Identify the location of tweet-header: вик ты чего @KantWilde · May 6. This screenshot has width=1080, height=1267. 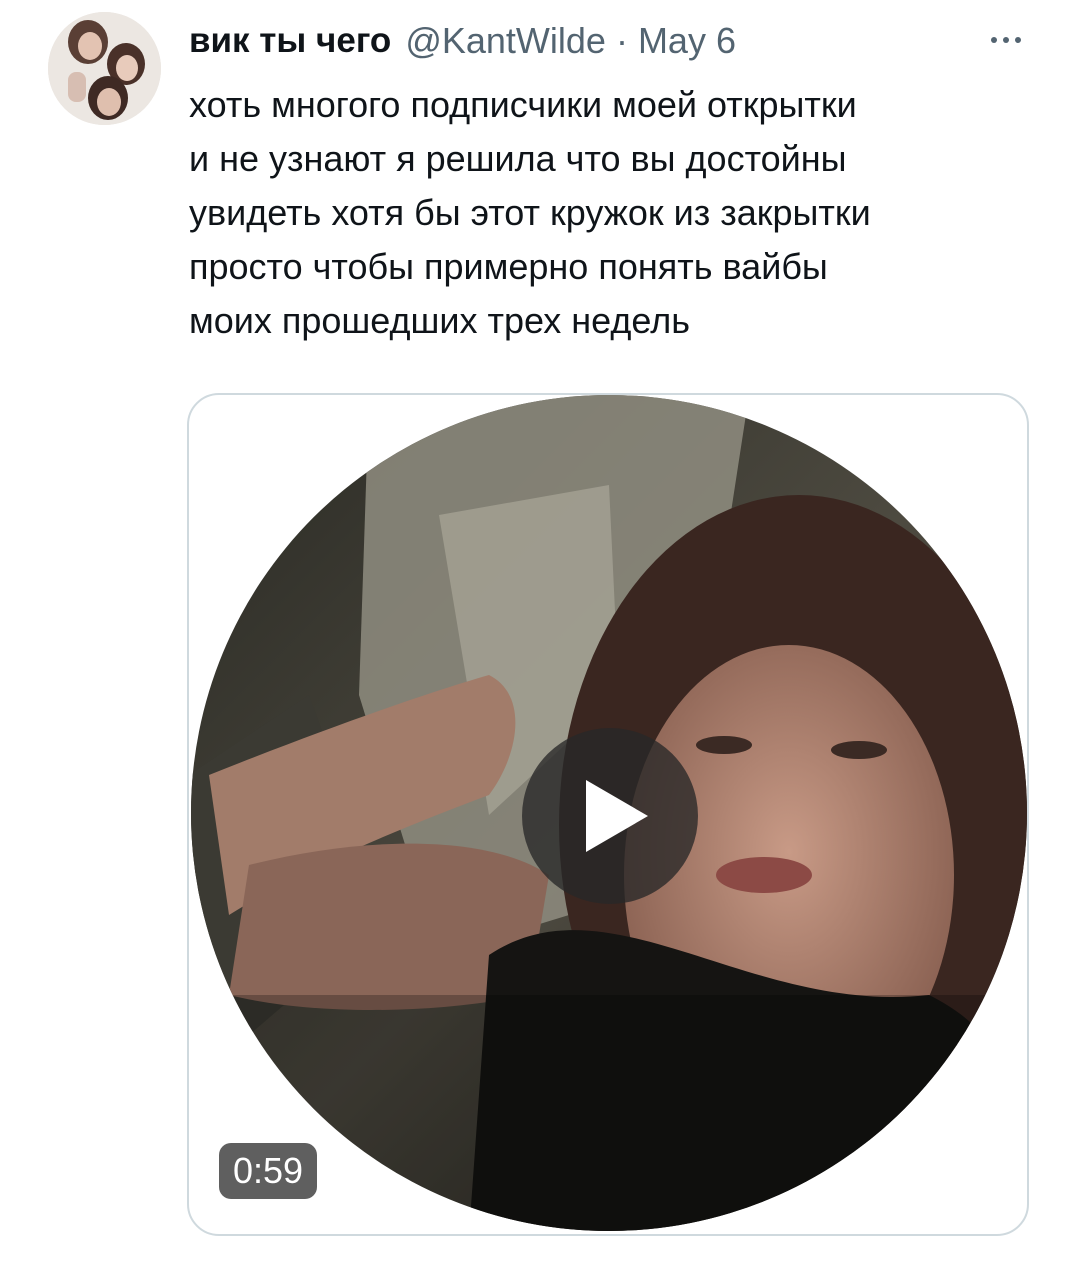
(462, 41).